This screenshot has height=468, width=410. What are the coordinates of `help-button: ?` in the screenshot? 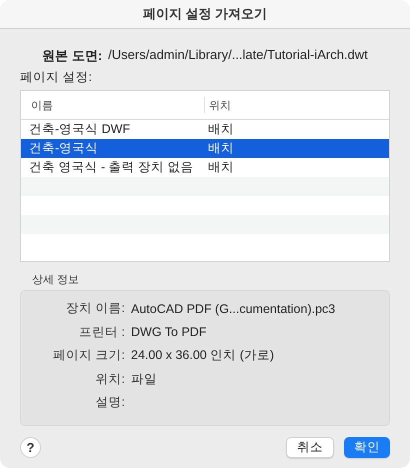 It's located at (30, 447).